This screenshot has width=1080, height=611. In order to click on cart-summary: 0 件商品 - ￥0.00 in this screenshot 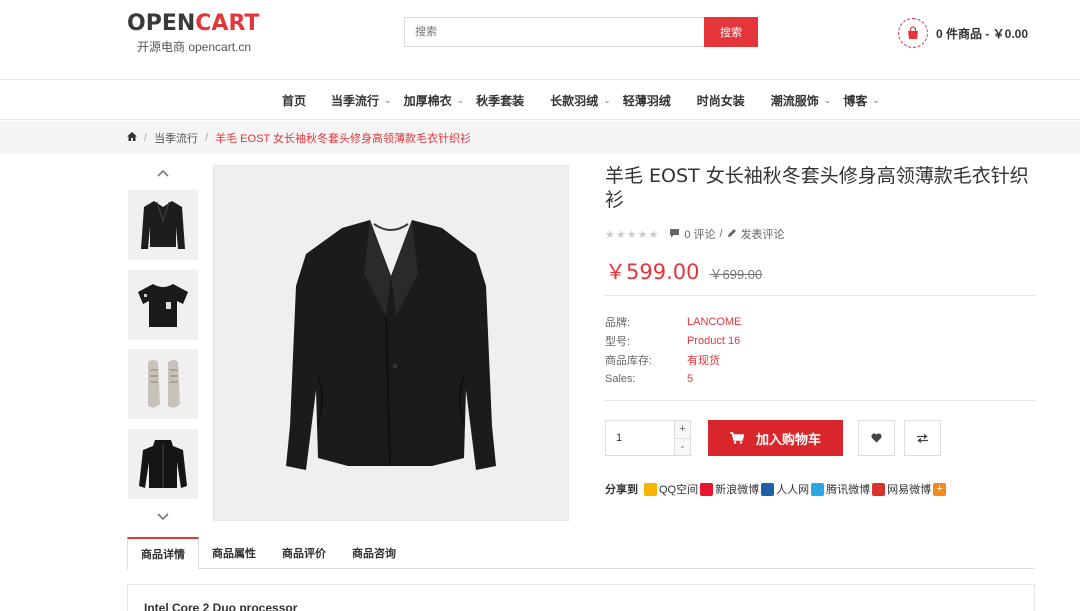, I will do `click(963, 33)`.